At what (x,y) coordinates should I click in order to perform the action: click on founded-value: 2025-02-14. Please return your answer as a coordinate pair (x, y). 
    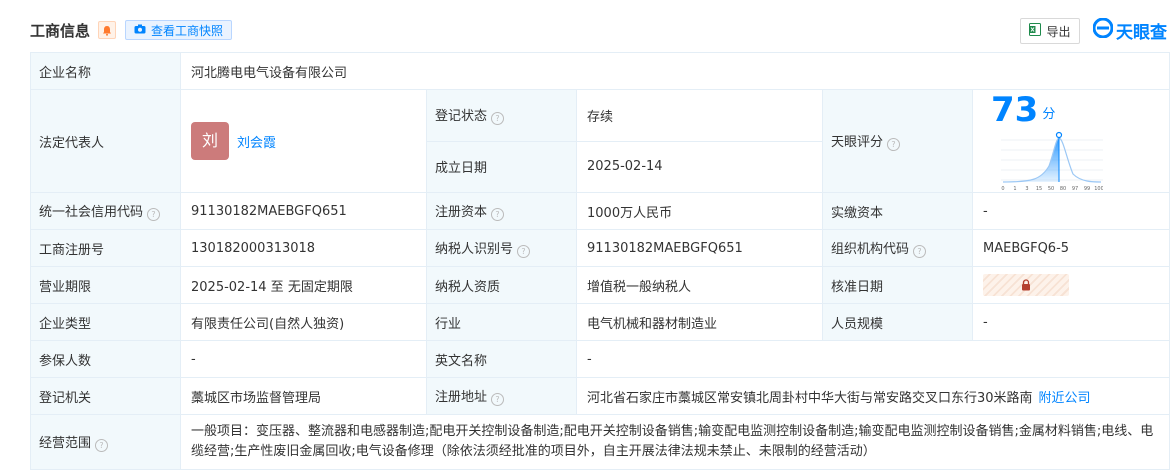
    Looking at the image, I should click on (699, 166).